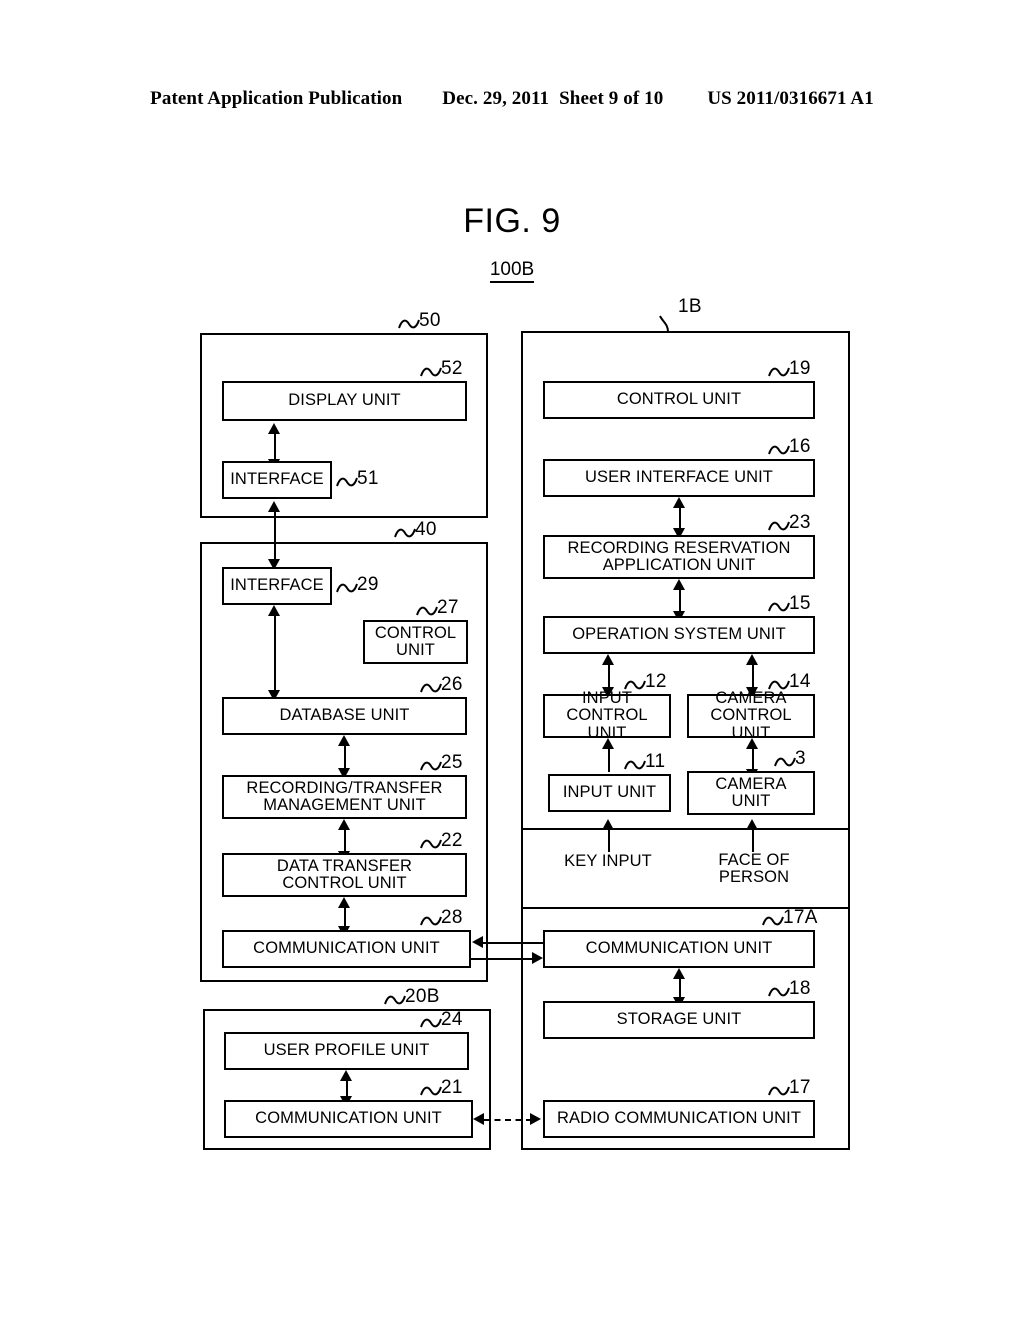  I want to click on ref-label-19: 19, so click(789, 369).